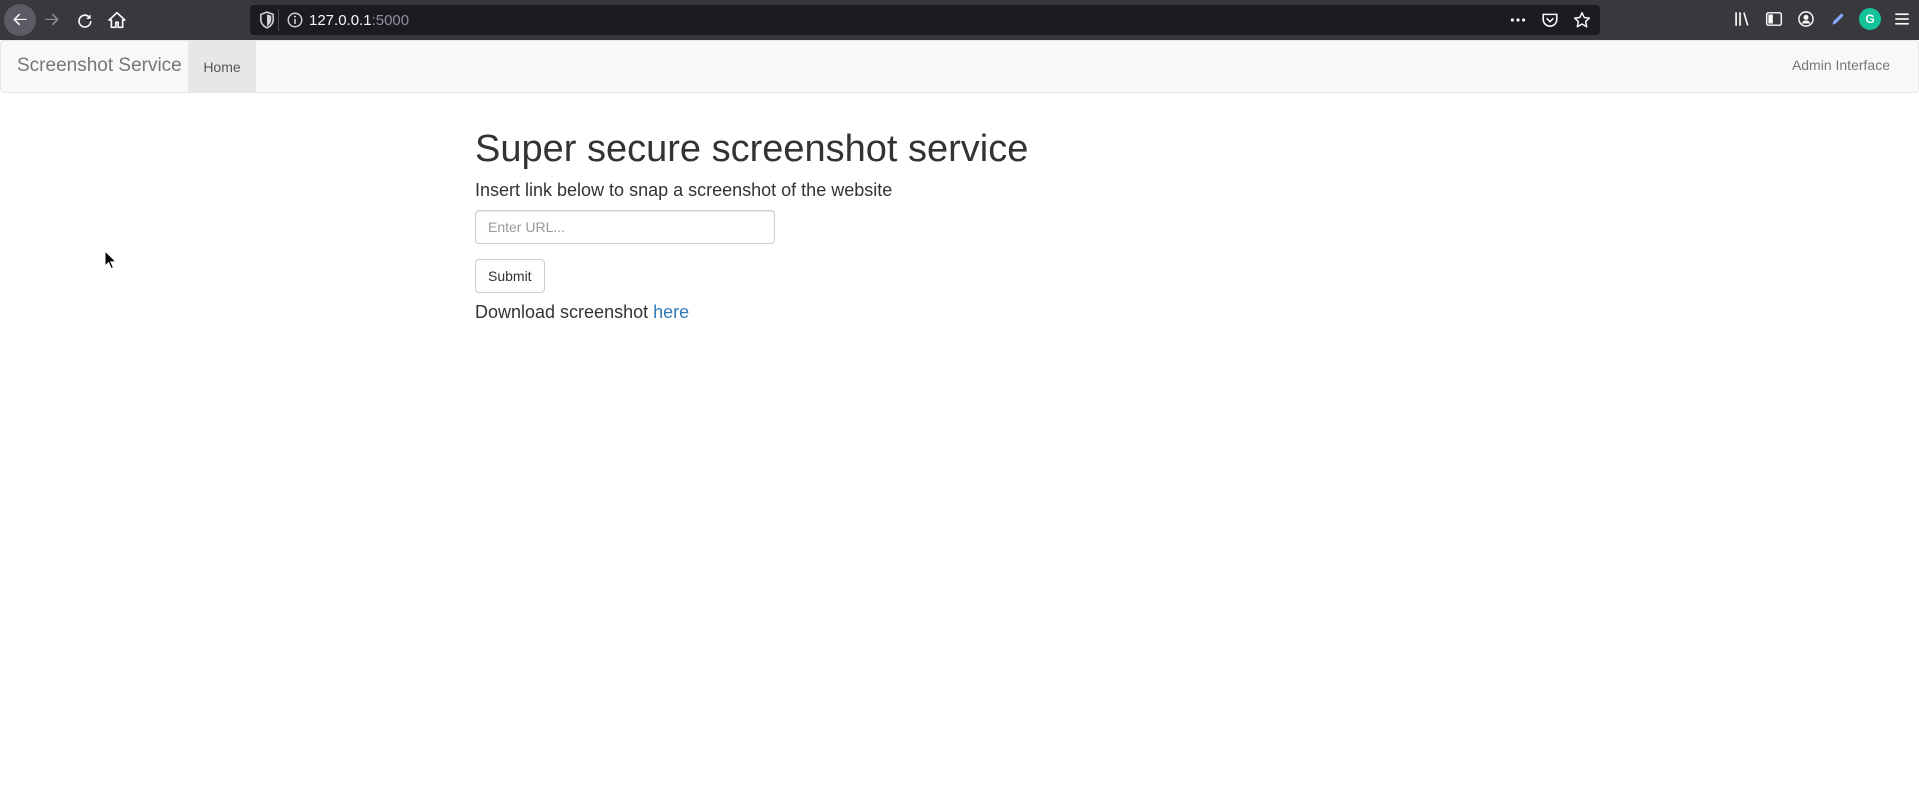  What do you see at coordinates (295, 20) in the screenshot?
I see `info-icon` at bounding box center [295, 20].